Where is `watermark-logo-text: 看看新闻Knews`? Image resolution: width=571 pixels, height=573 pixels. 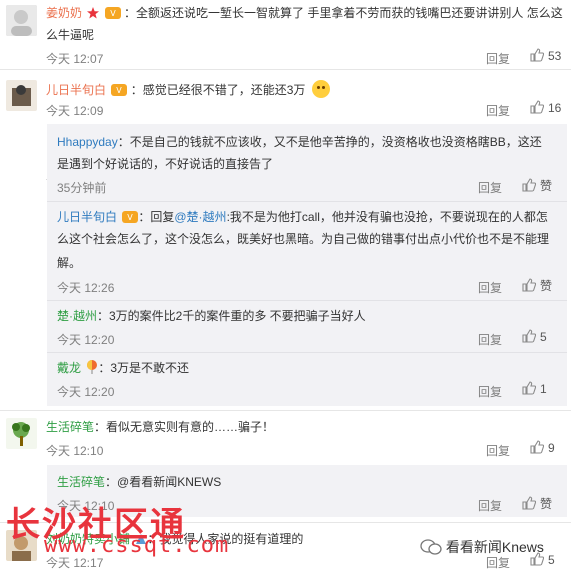 watermark-logo-text: 看看新闻Knews is located at coordinates (494, 547).